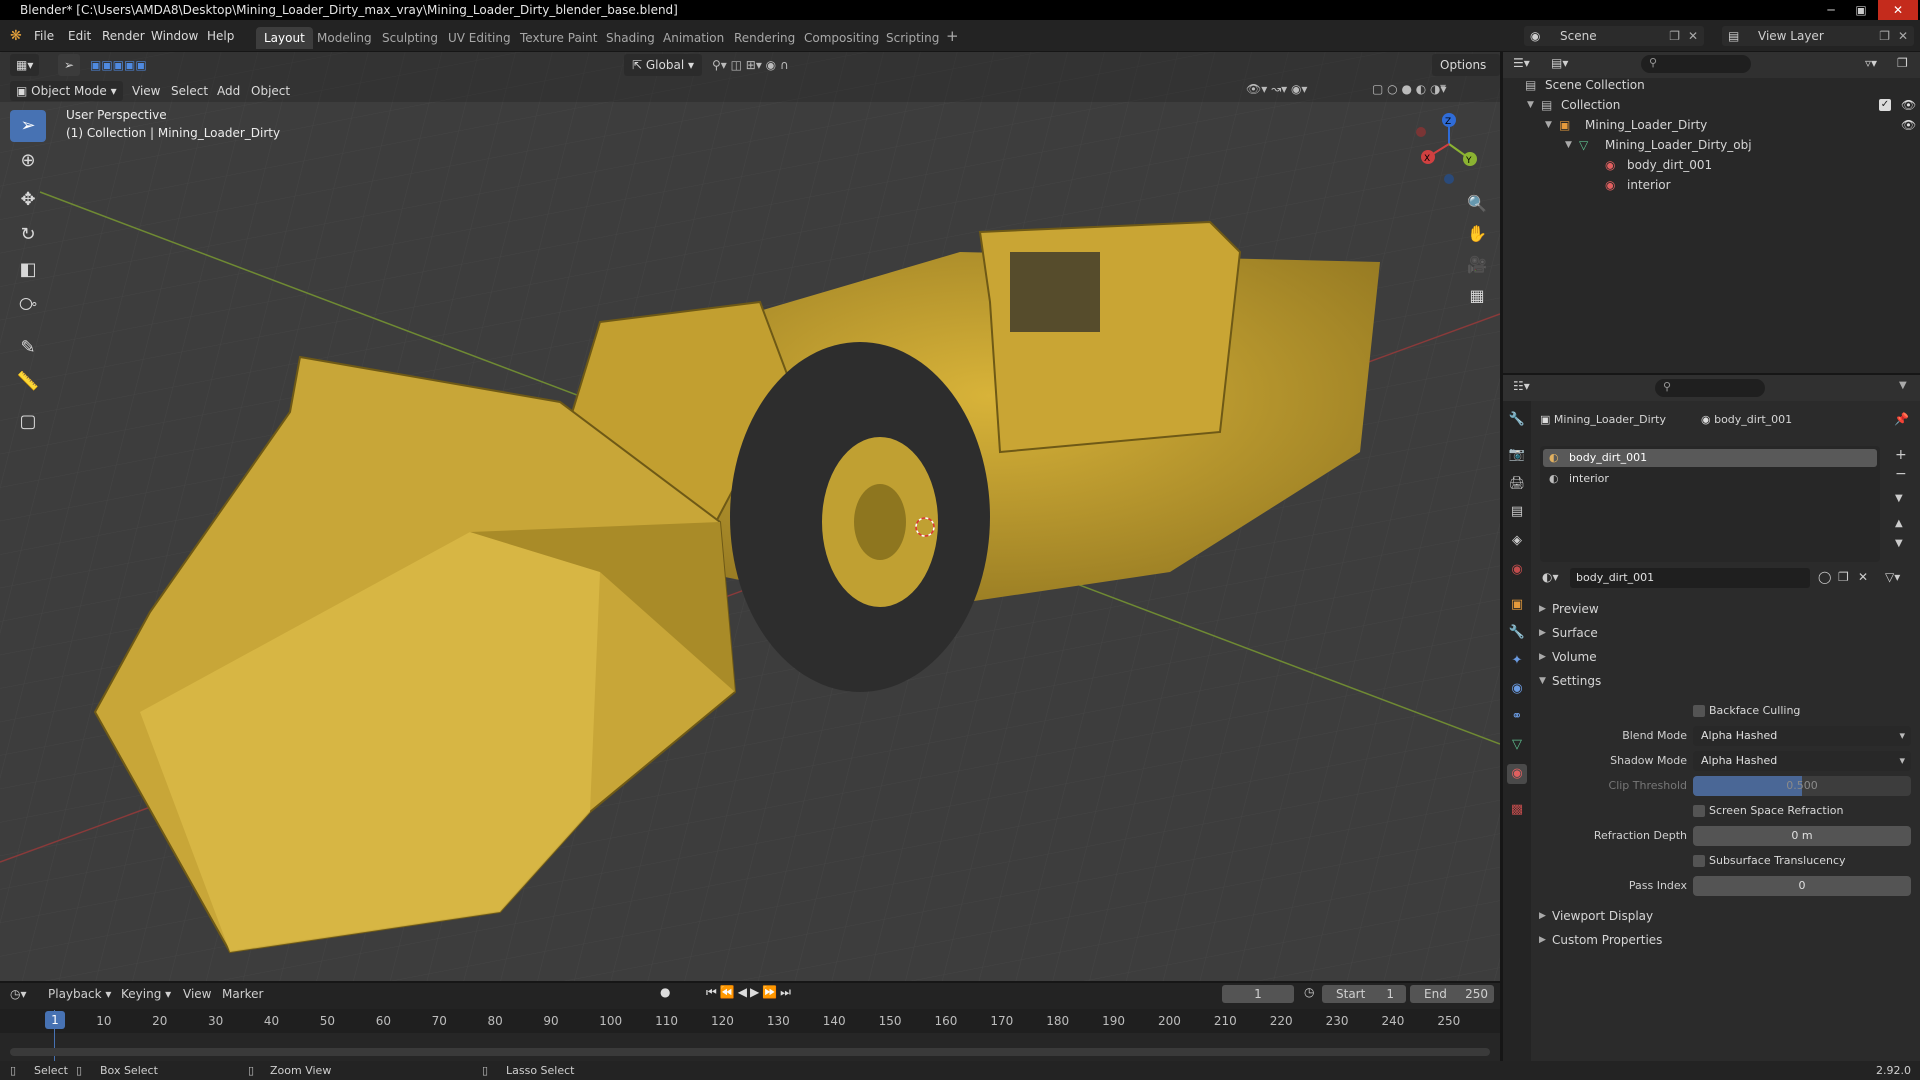  Describe the element at coordinates (1517, 484) in the screenshot. I see `output-tab-icon: 🖨` at that location.